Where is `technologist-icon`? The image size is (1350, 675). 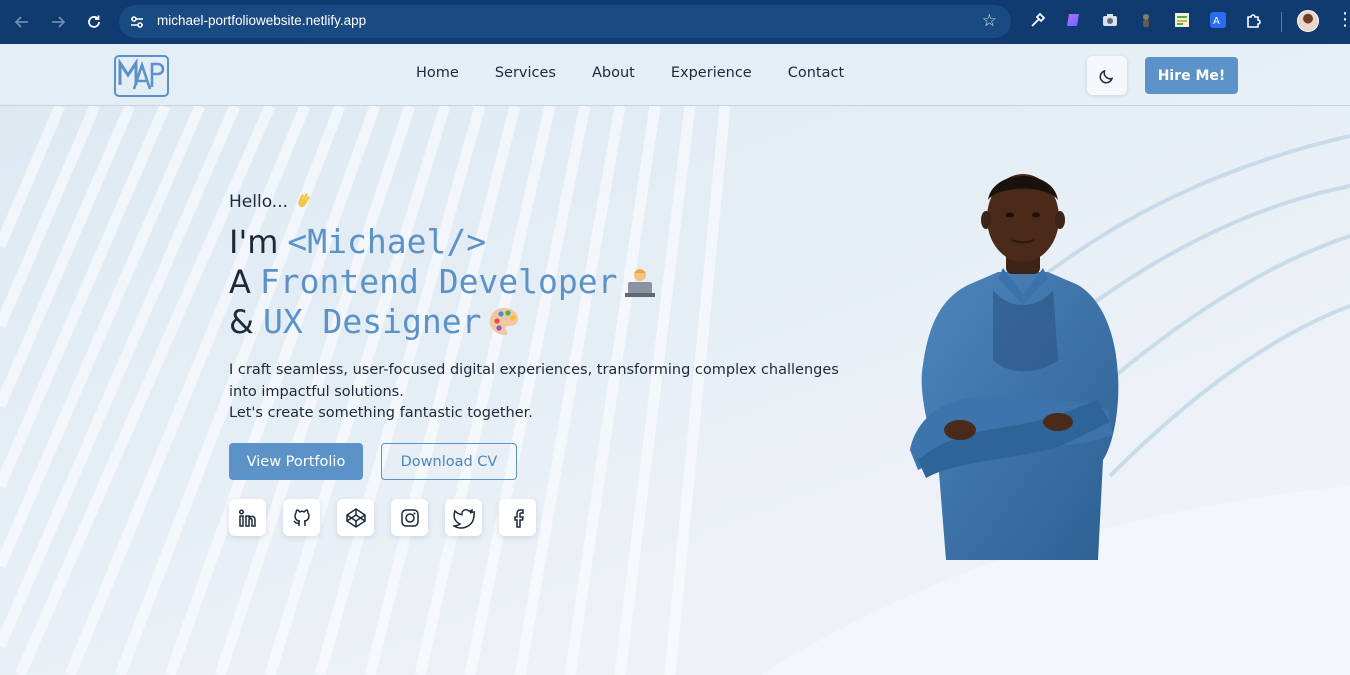
technologist-icon is located at coordinates (639, 282).